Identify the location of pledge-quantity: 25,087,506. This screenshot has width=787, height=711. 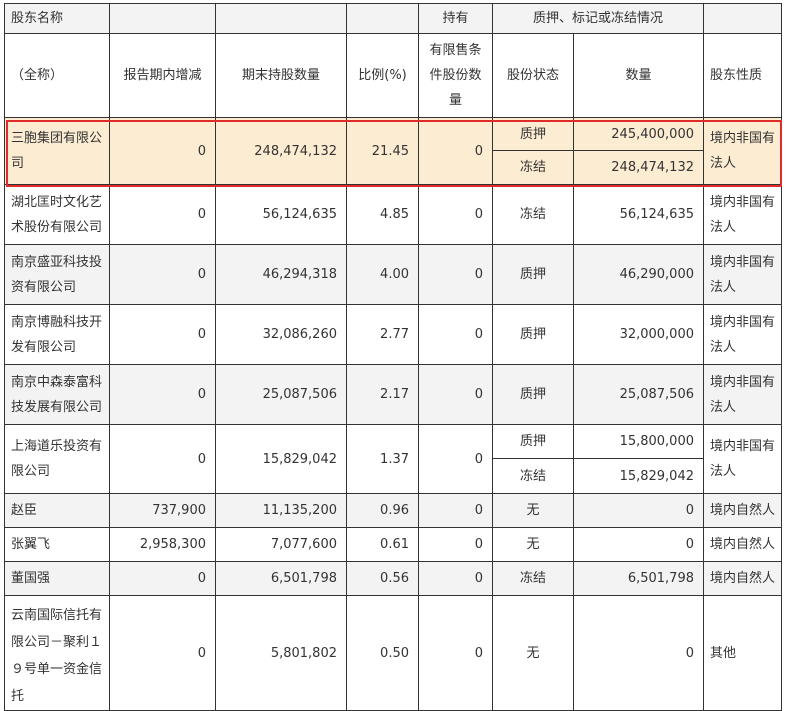
(638, 394).